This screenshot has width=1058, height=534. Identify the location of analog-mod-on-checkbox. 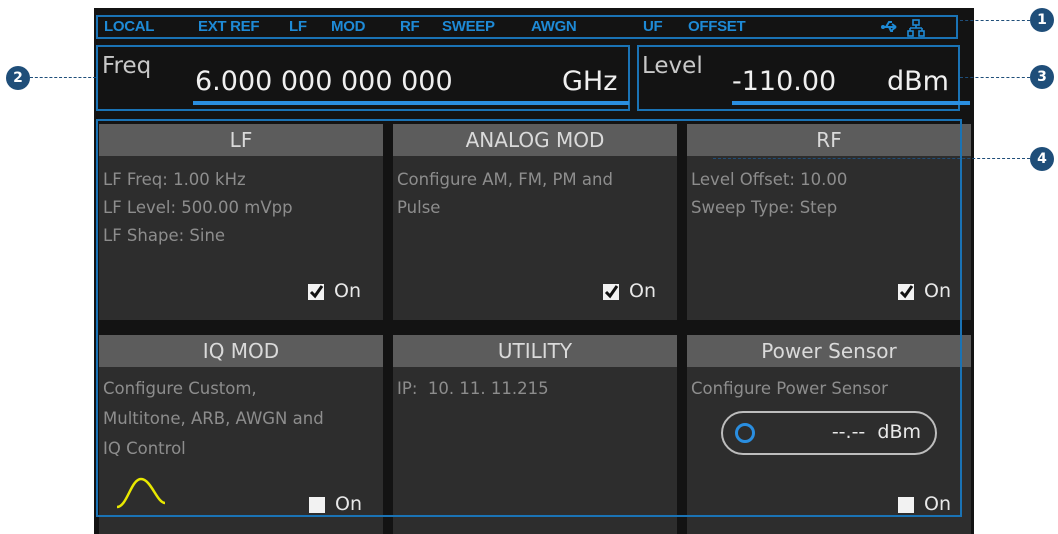
(611, 292).